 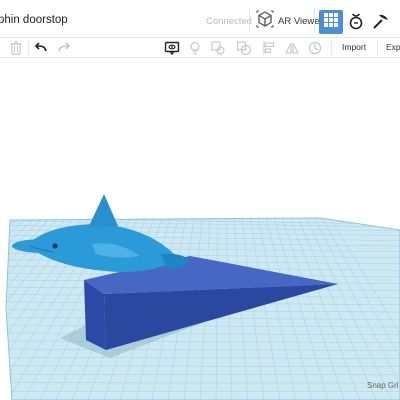 What do you see at coordinates (244, 48) in the screenshot?
I see `group-icon` at bounding box center [244, 48].